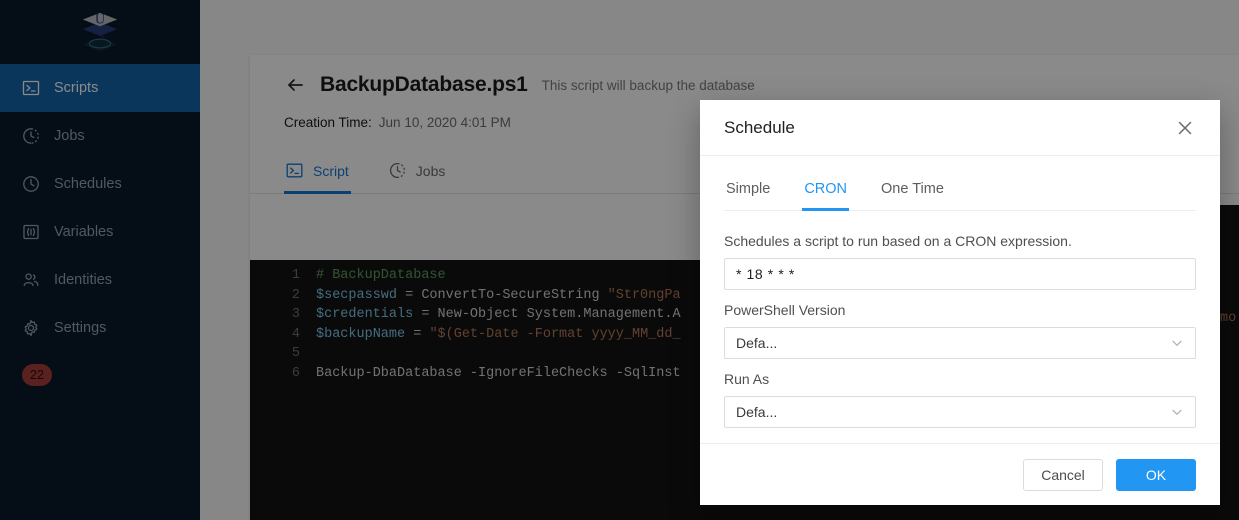 Image resolution: width=1239 pixels, height=520 pixels. I want to click on powershell-version-label: PowerShell Version, so click(785, 310).